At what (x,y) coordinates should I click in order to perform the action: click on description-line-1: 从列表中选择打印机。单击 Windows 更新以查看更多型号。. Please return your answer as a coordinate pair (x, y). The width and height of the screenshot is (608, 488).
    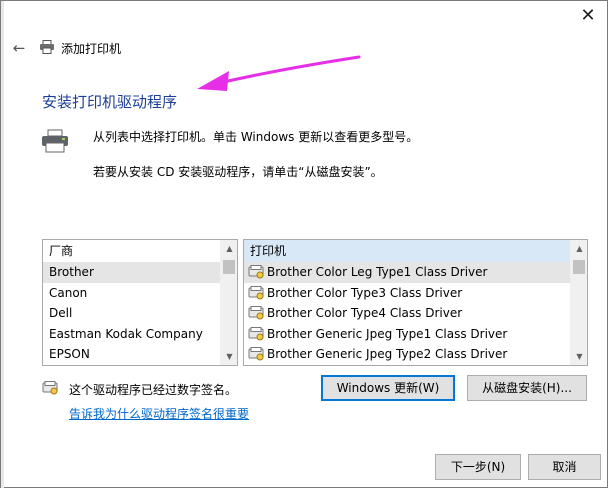
    Looking at the image, I should click on (256, 137).